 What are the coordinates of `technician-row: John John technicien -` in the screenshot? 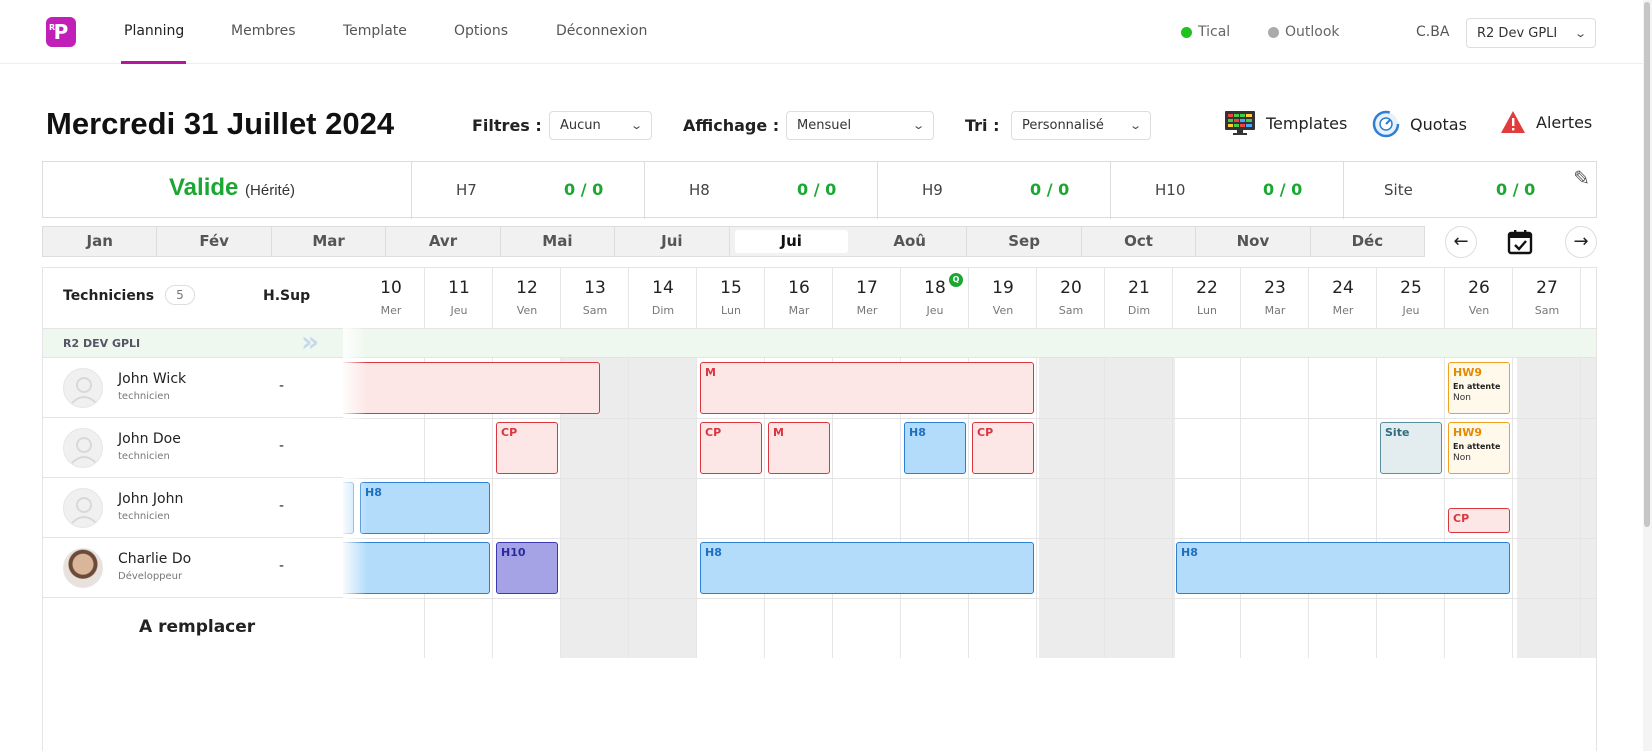 It's located at (193, 508).